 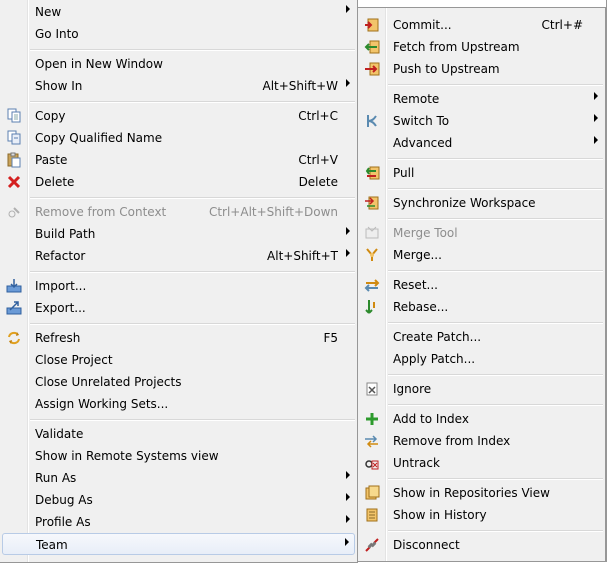 I want to click on main-item-show-in-remote-systems-view: Show in Remote Systems view, so click(x=178, y=456).